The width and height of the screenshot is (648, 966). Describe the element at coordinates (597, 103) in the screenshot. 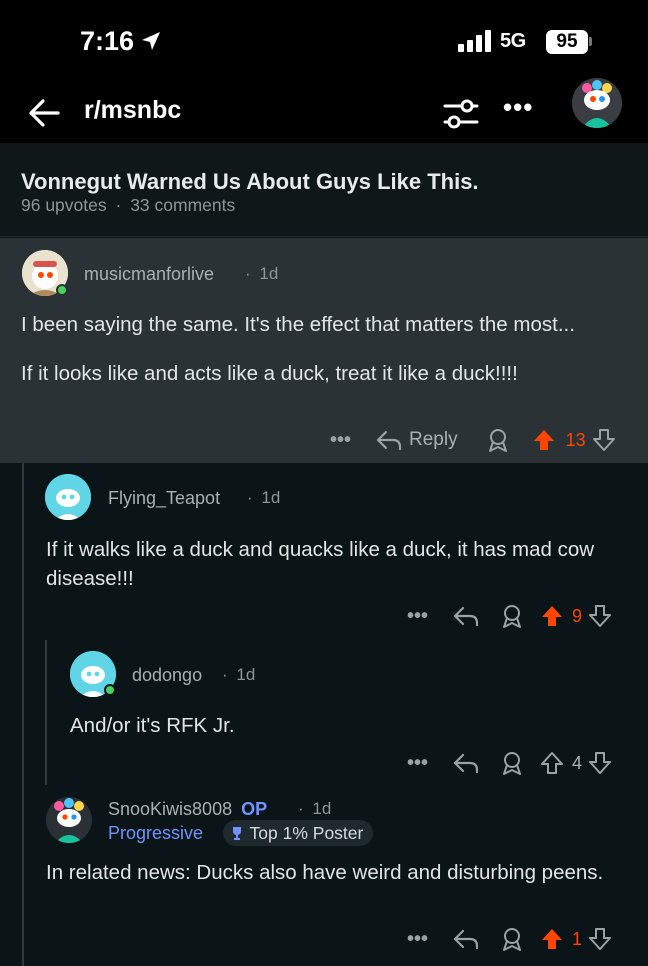

I see `user-avatar` at that location.